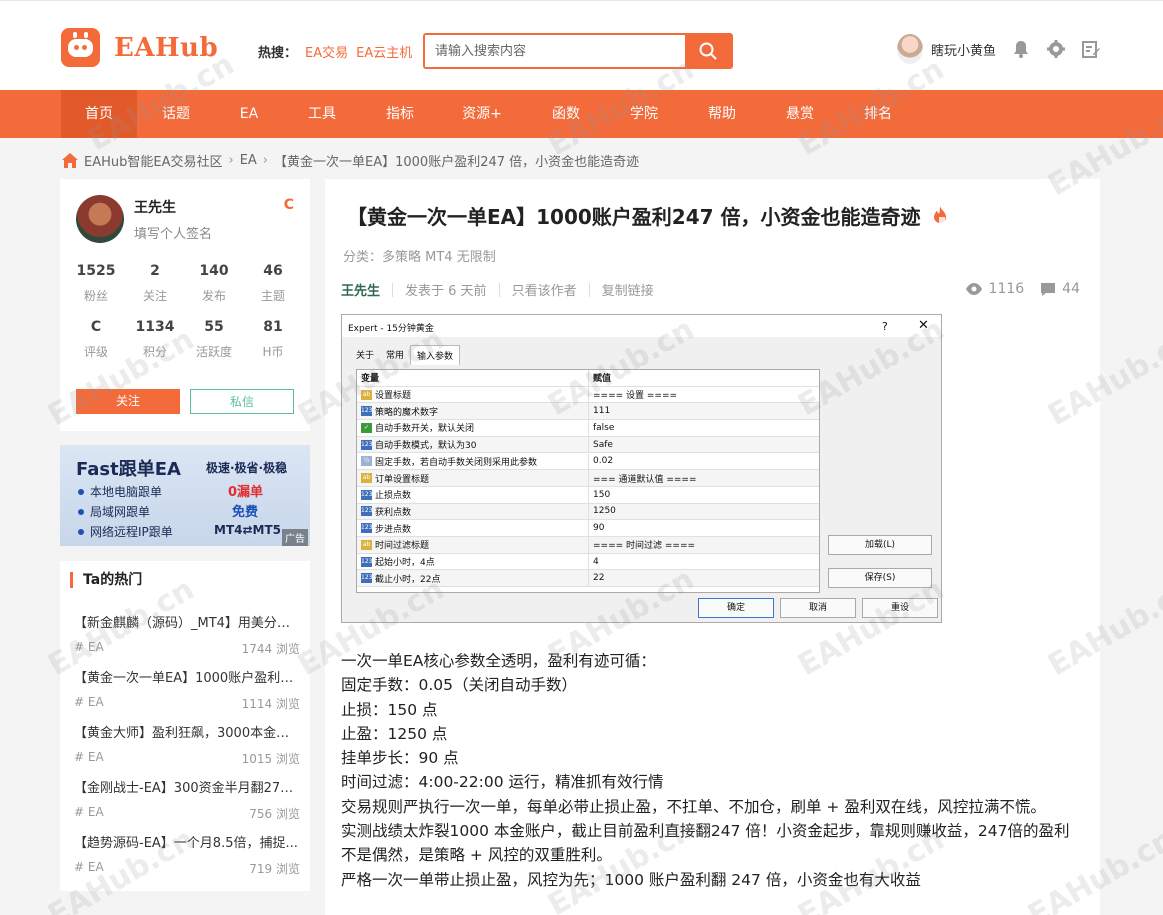 This screenshot has width=1163, height=915. I want to click on breadcrumb-category: EA, so click(248, 160).